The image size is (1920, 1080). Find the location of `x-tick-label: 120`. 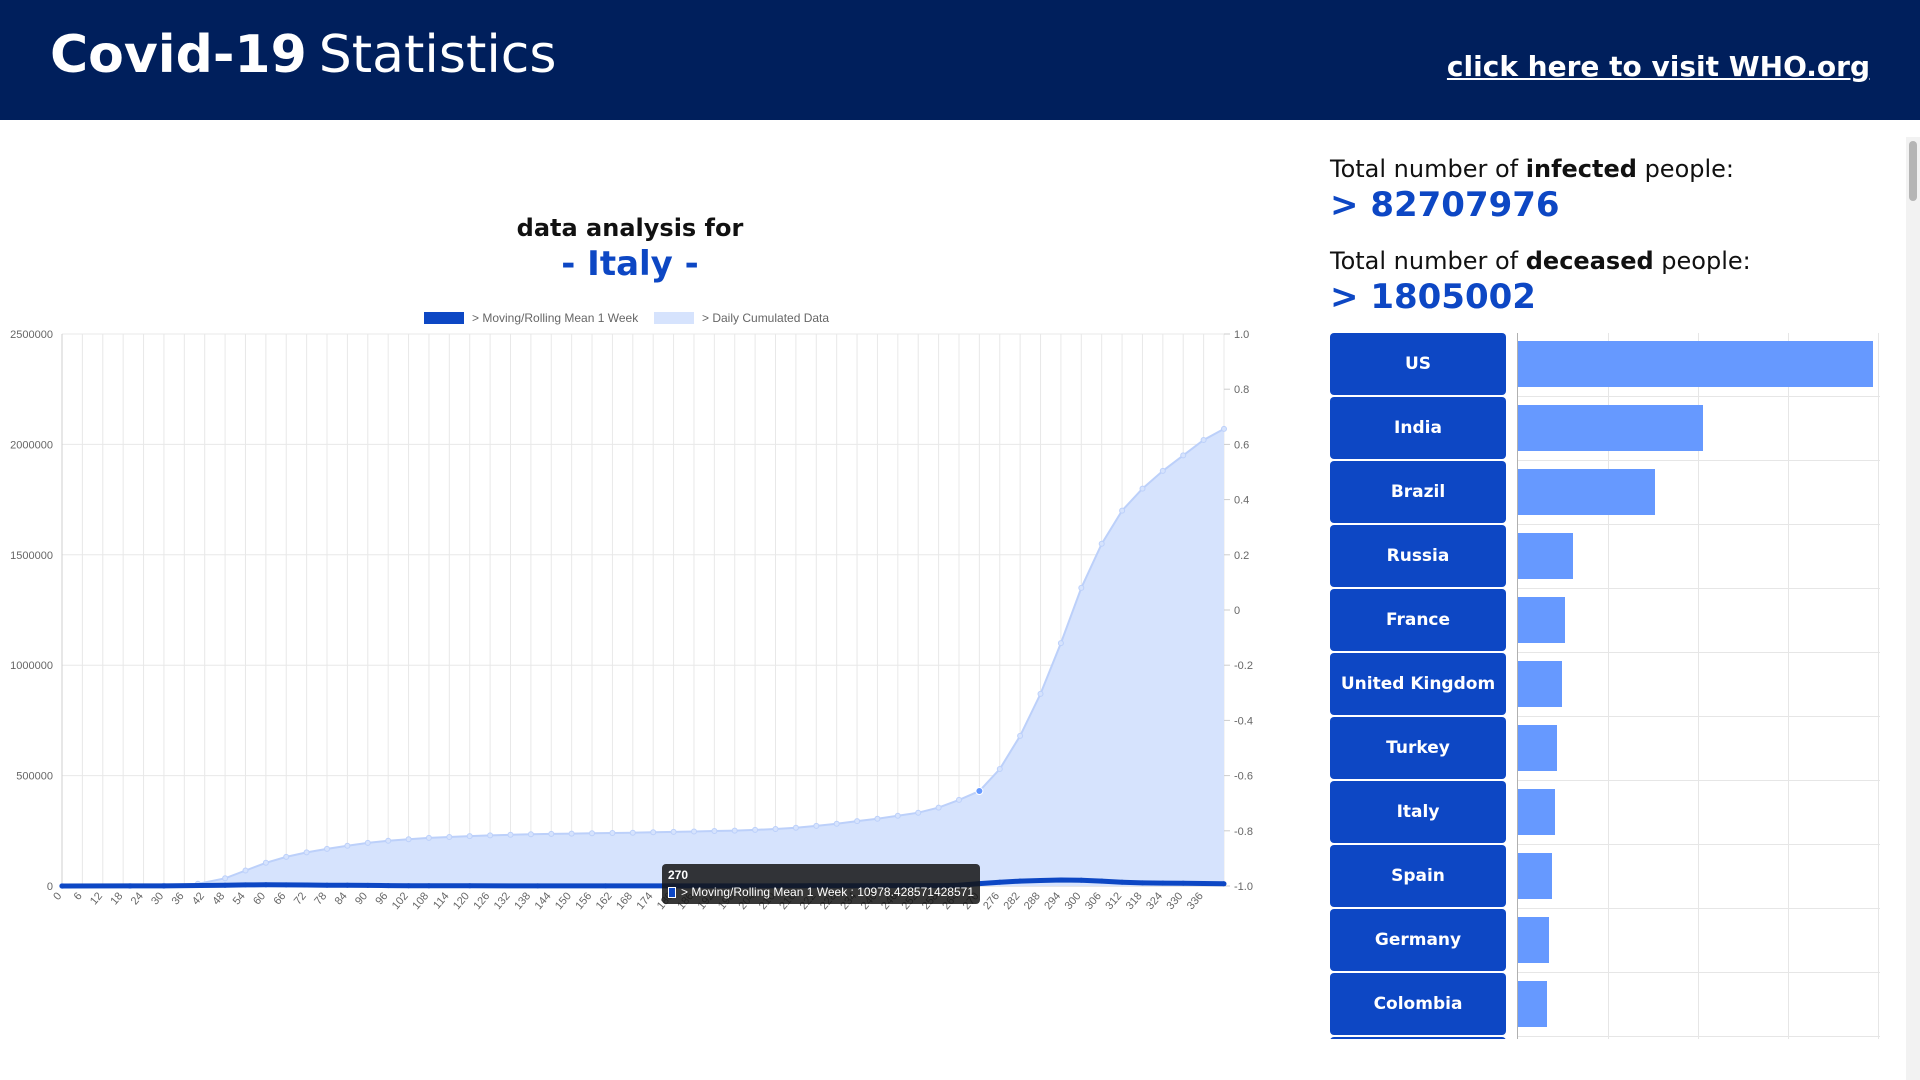

x-tick-label: 120 is located at coordinates (461, 901).